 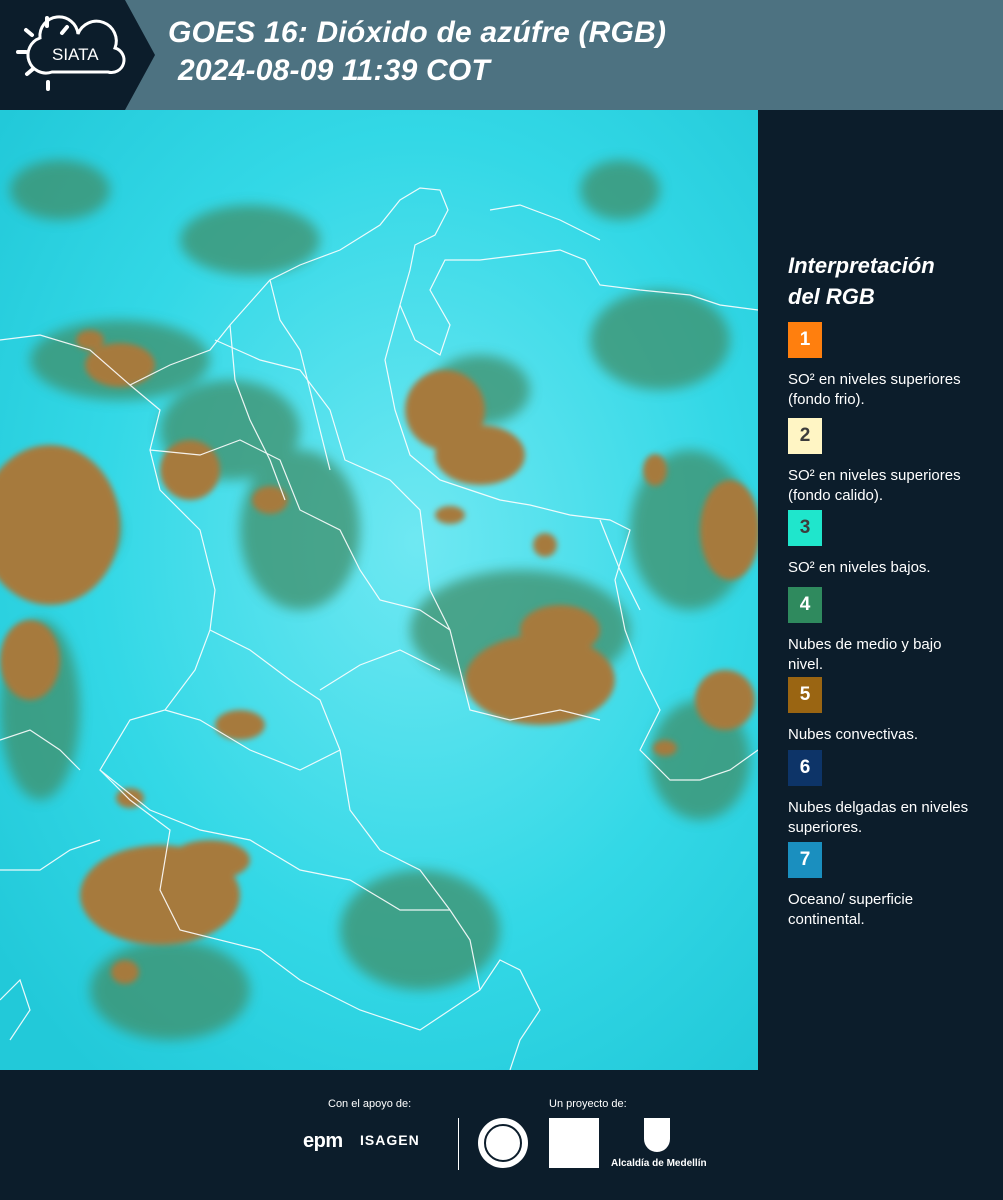 I want to click on legend-label-5: Nubes convectivas., so click(x=853, y=734).